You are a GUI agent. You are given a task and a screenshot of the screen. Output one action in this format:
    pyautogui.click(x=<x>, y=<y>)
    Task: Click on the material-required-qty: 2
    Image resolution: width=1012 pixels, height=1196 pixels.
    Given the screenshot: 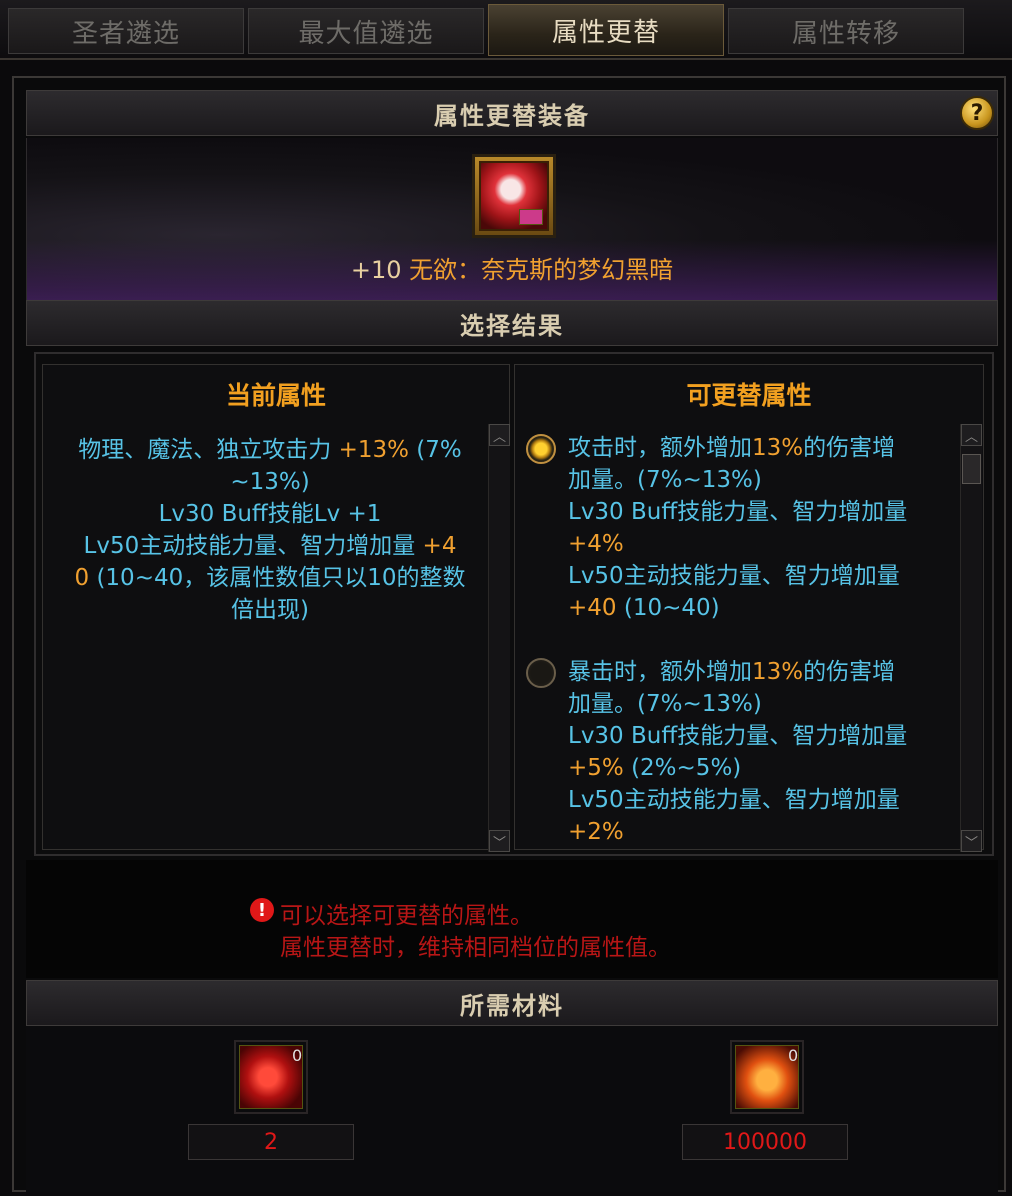 What is the action you would take?
    pyautogui.click(x=271, y=1142)
    